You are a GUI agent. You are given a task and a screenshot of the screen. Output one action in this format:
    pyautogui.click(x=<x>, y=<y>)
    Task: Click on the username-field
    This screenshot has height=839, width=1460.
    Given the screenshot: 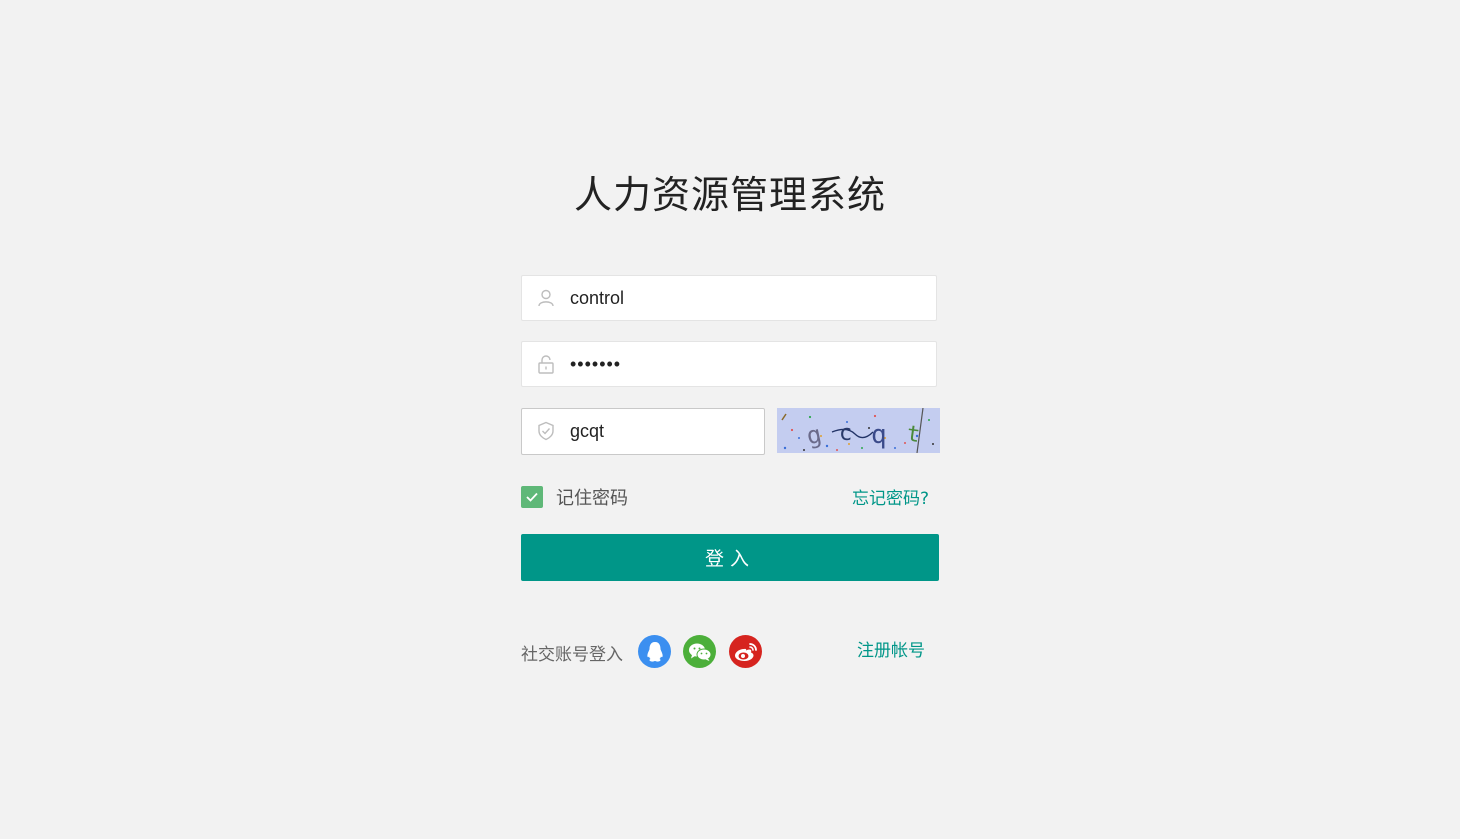 What is the action you would take?
    pyautogui.click(x=729, y=298)
    